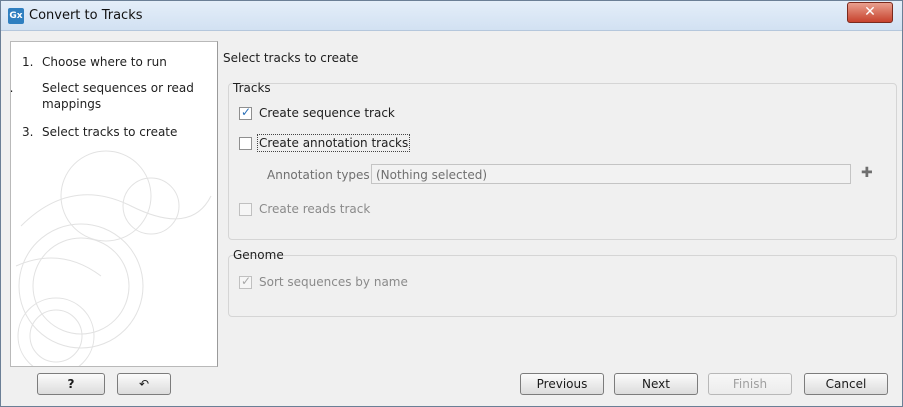 This screenshot has height=407, width=903. I want to click on create-annotation-tracks-checkbox: Create annotation tracks, so click(325, 143).